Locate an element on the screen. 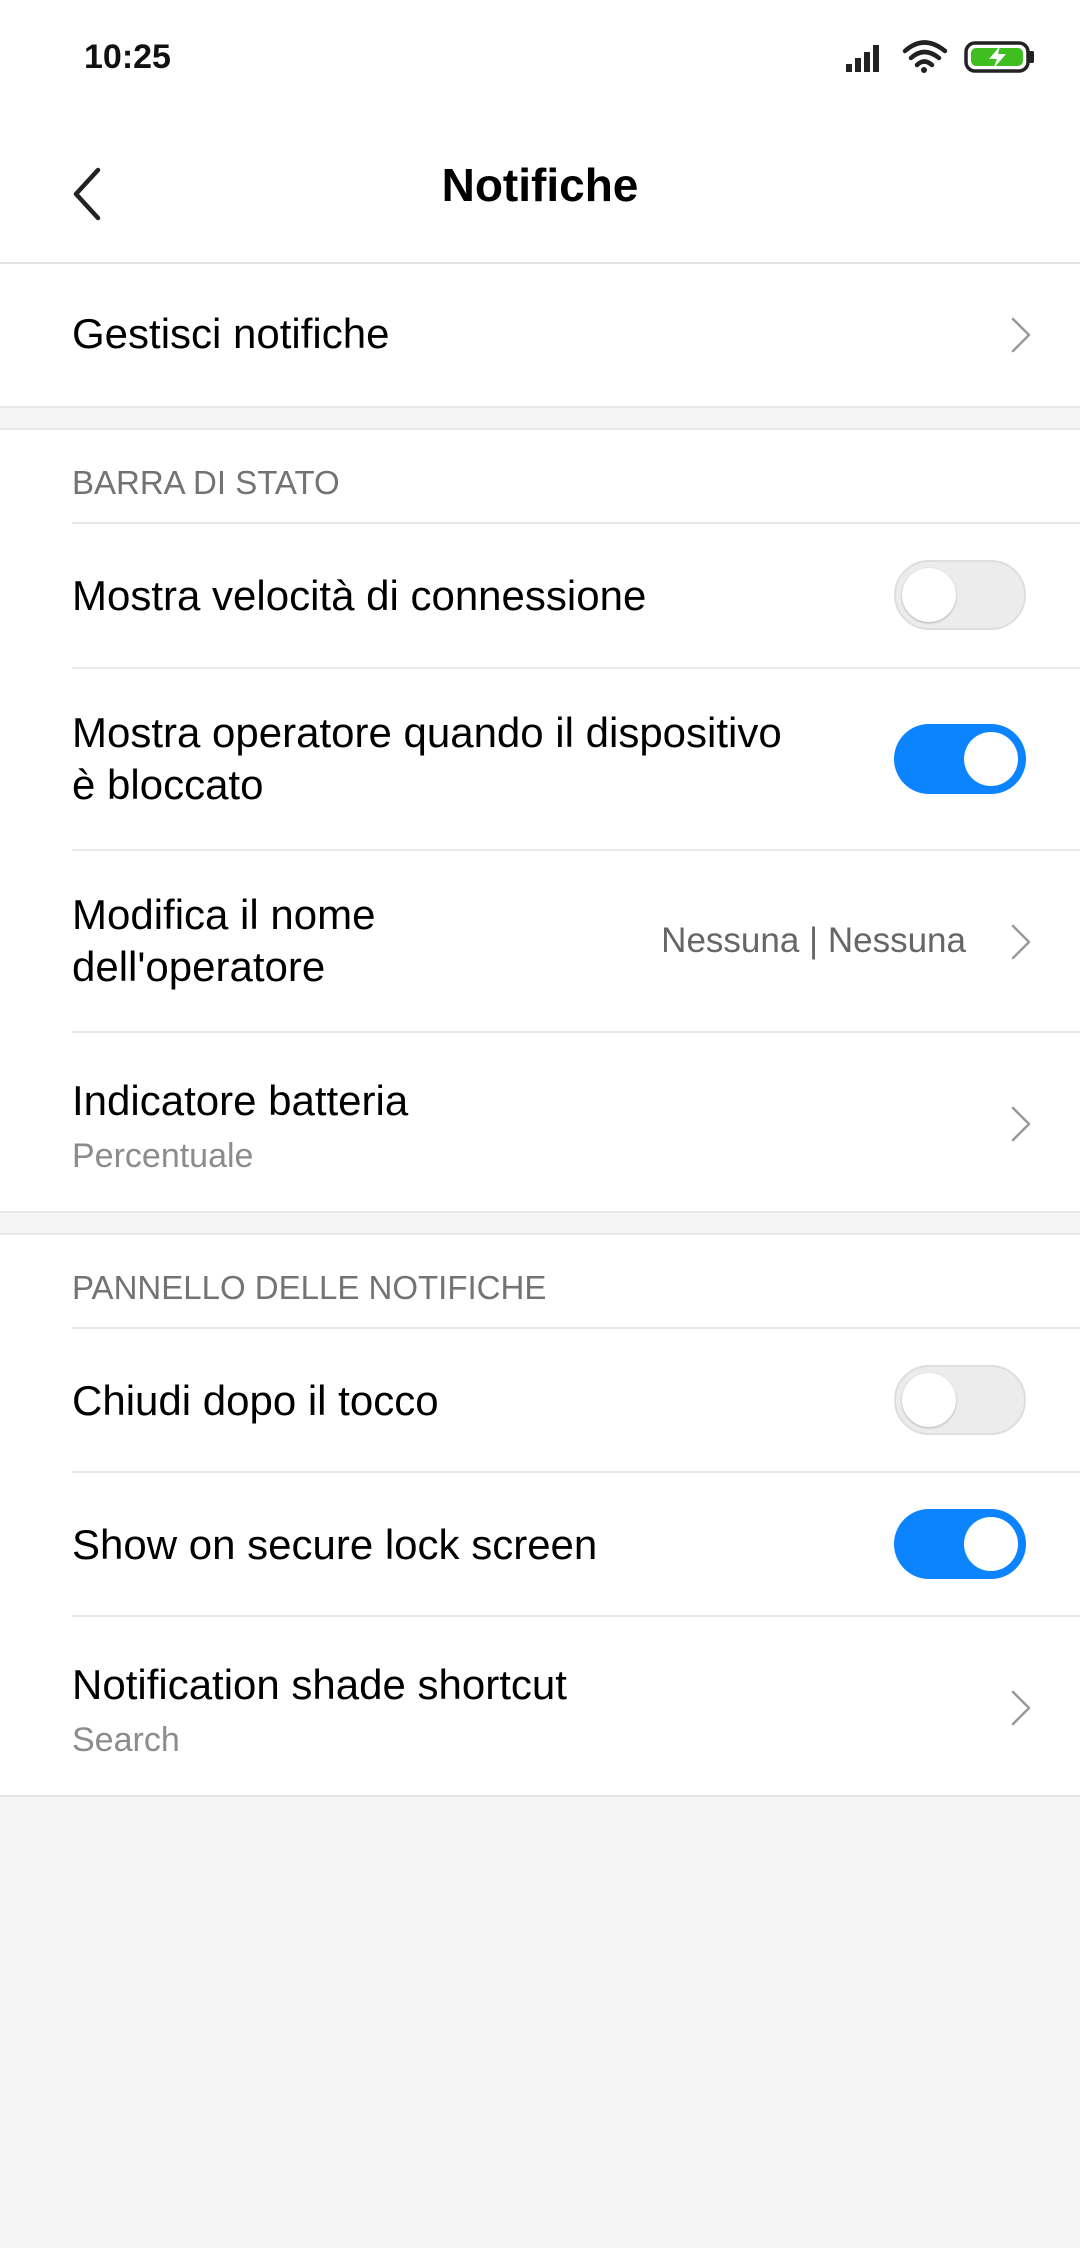 This screenshot has width=1080, height=2248. section-title-status-bar: BARRA DI STATO is located at coordinates (206, 482).